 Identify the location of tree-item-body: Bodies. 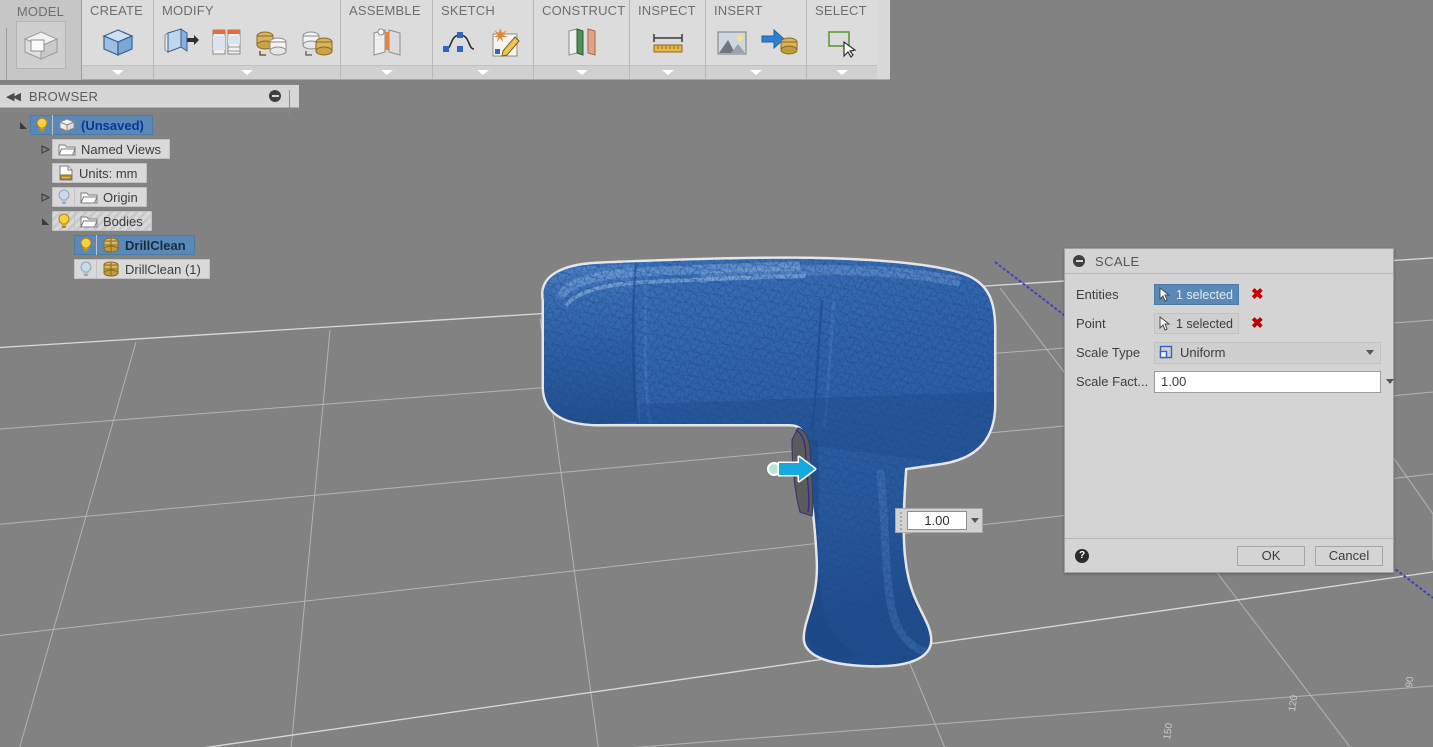
(102, 221).